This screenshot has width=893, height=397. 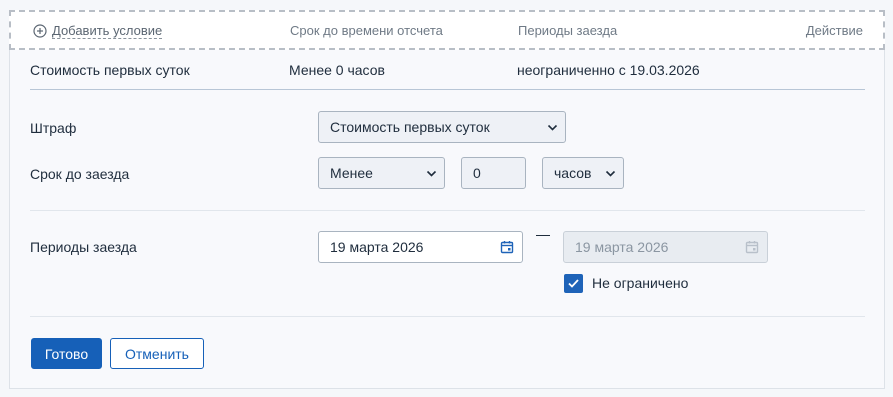 What do you see at coordinates (381, 173) in the screenshot?
I see `term-operator-select: Менее` at bounding box center [381, 173].